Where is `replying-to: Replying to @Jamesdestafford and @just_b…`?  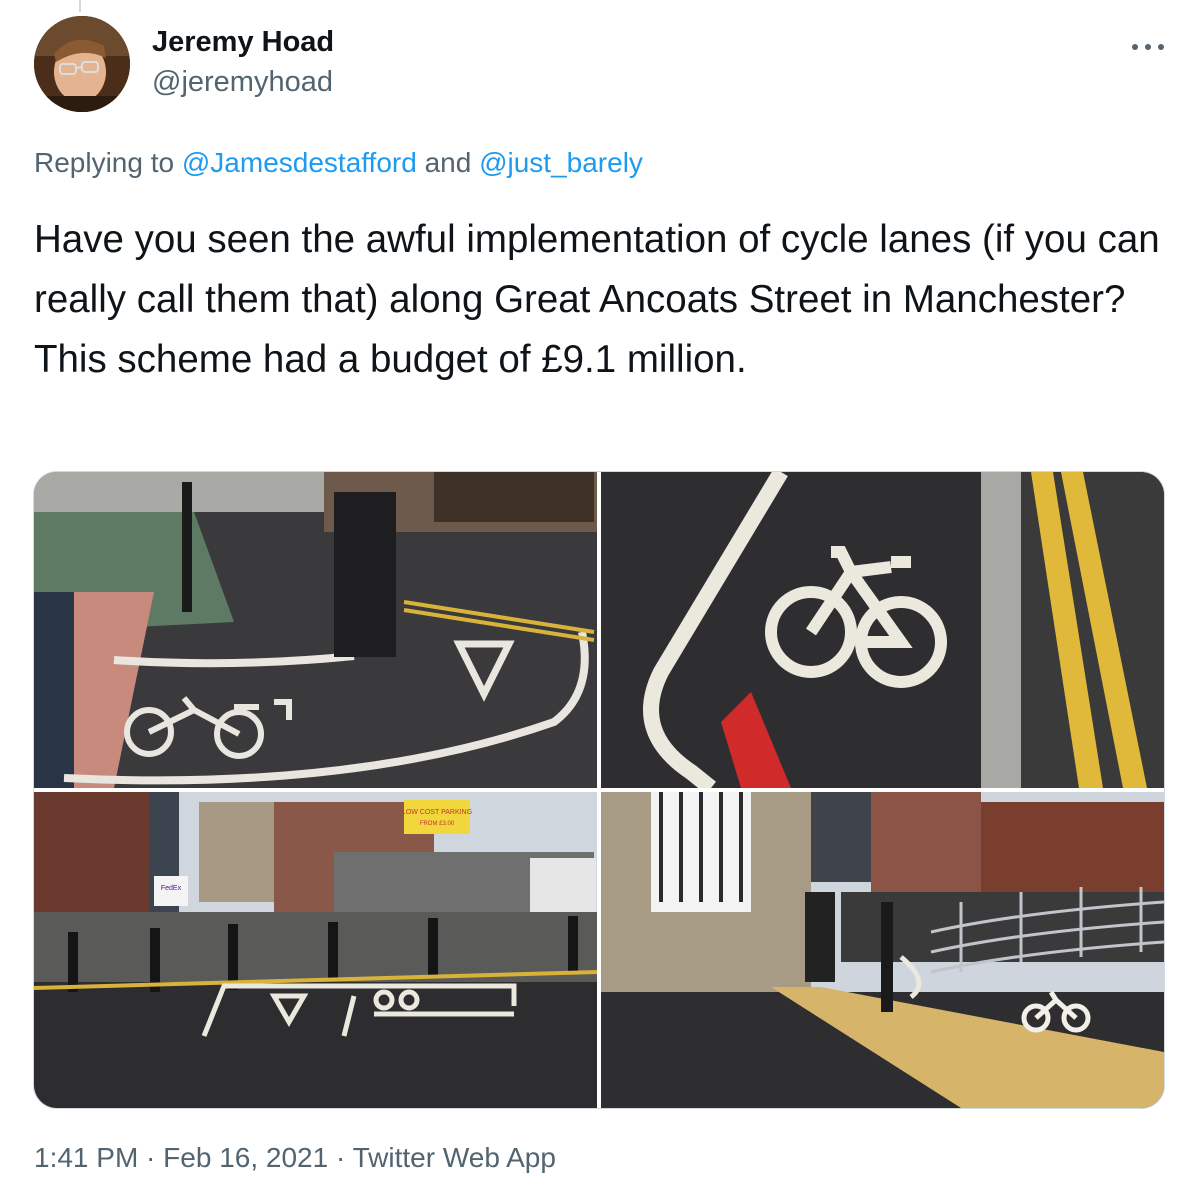
replying-to: Replying to @Jamesdestafford and @just_b… is located at coordinates (338, 163).